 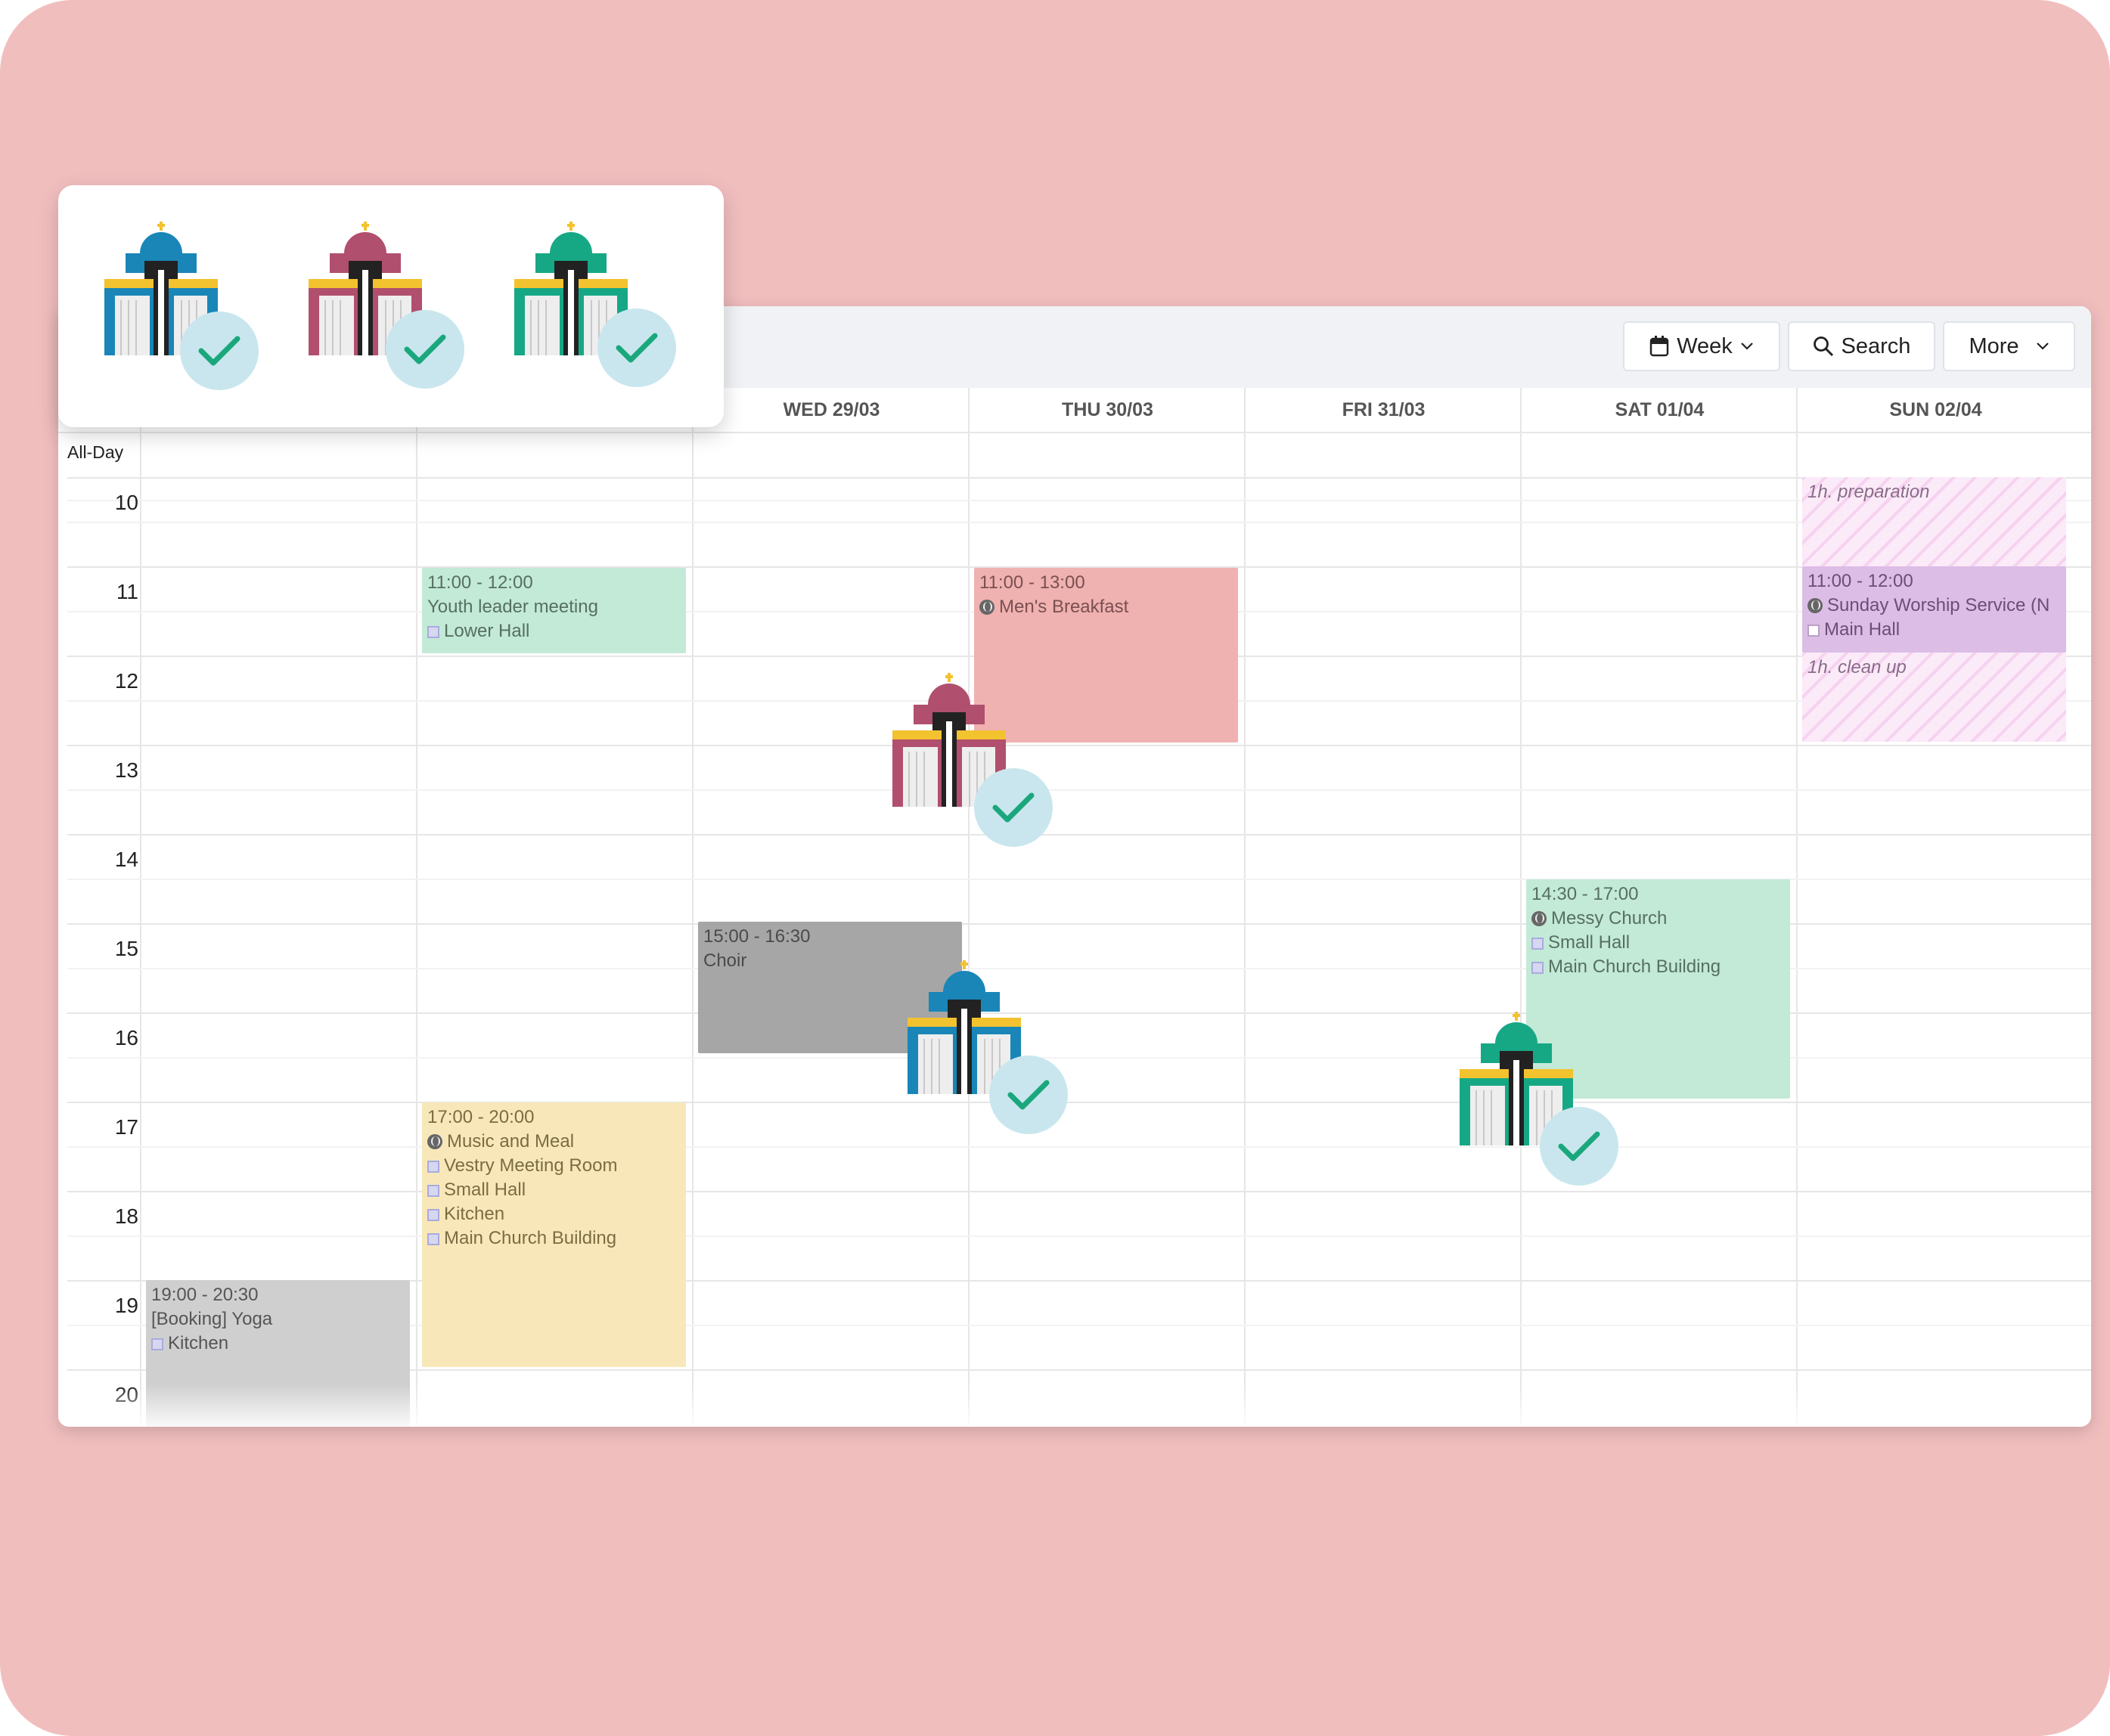 I want to click on hour-label: 17, so click(x=126, y=1127).